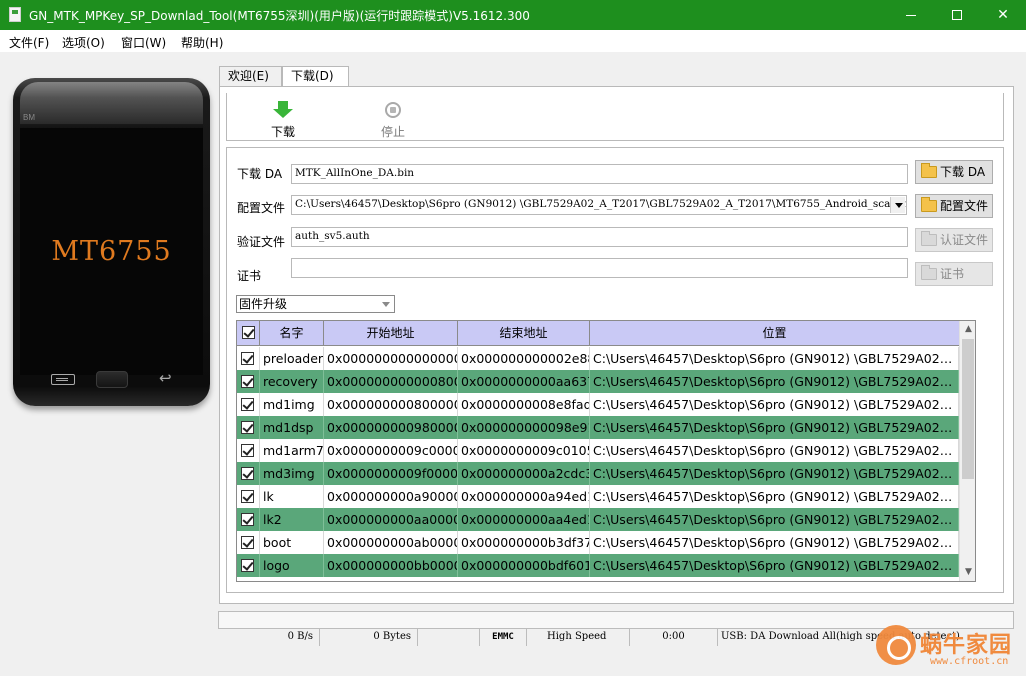  What do you see at coordinates (967, 329) in the screenshot?
I see `scroll-up-icon: ▲` at bounding box center [967, 329].